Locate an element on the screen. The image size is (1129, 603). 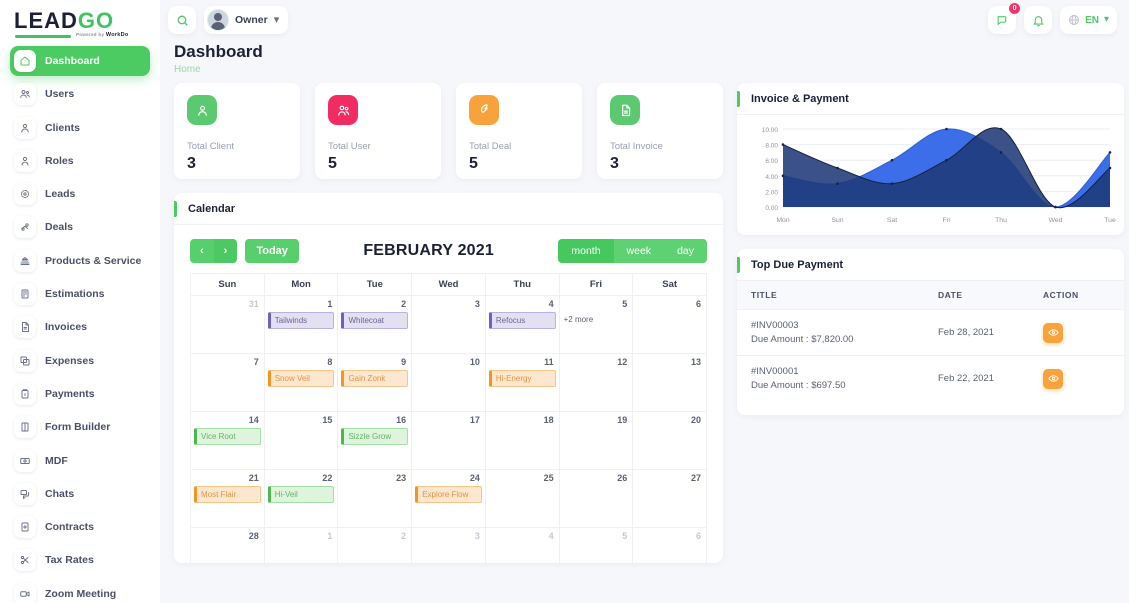
calendar-view-week: week is located at coordinates (639, 251).